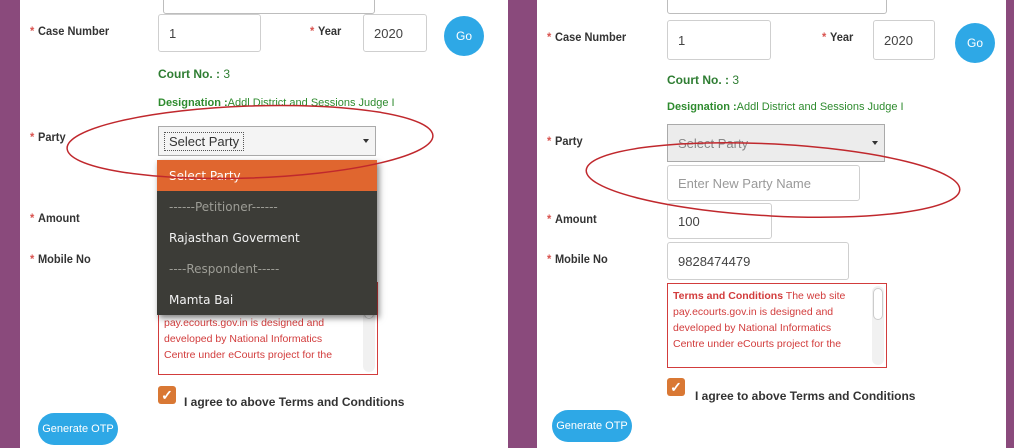 The image size is (1014, 448). What do you see at coordinates (878, 304) in the screenshot?
I see `scrollbar-thumb` at bounding box center [878, 304].